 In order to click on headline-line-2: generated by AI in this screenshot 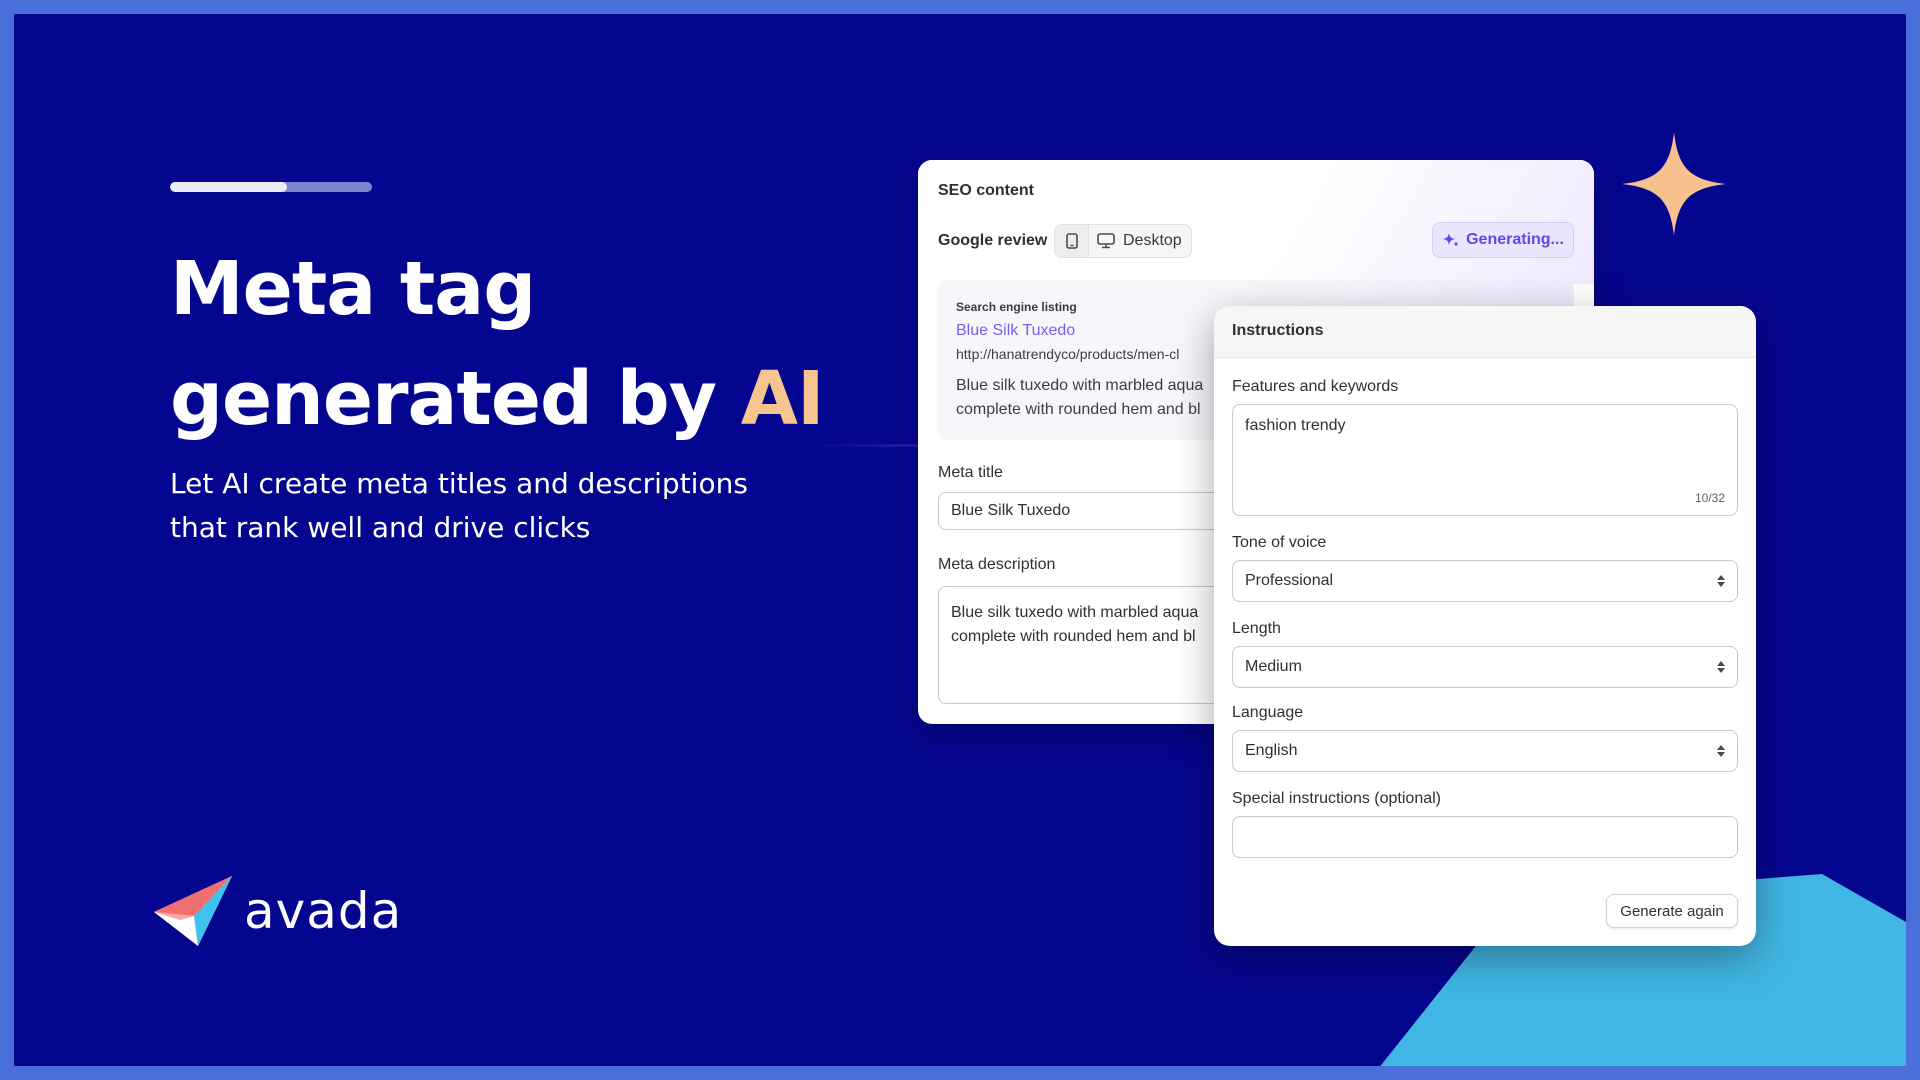, I will do `click(497, 399)`.